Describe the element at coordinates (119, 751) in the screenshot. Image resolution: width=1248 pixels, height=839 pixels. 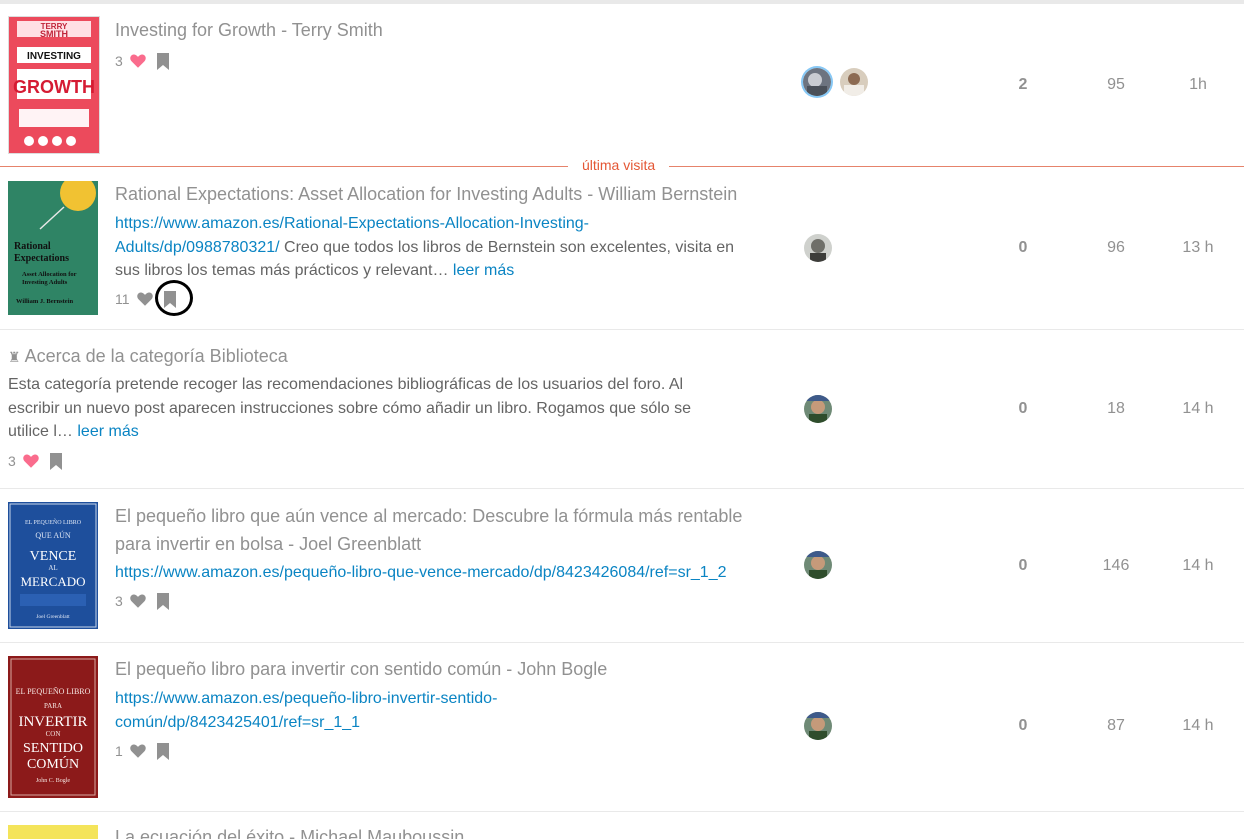
I see `like-count: 1` at that location.